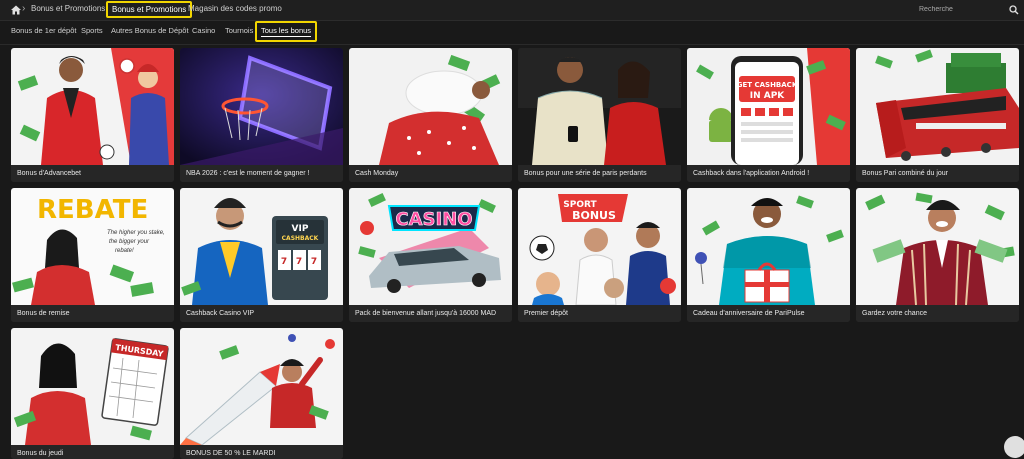 The height and width of the screenshot is (459, 1024). What do you see at coordinates (937, 173) in the screenshot?
I see `card-title: Bonus Pari combiné du jour` at bounding box center [937, 173].